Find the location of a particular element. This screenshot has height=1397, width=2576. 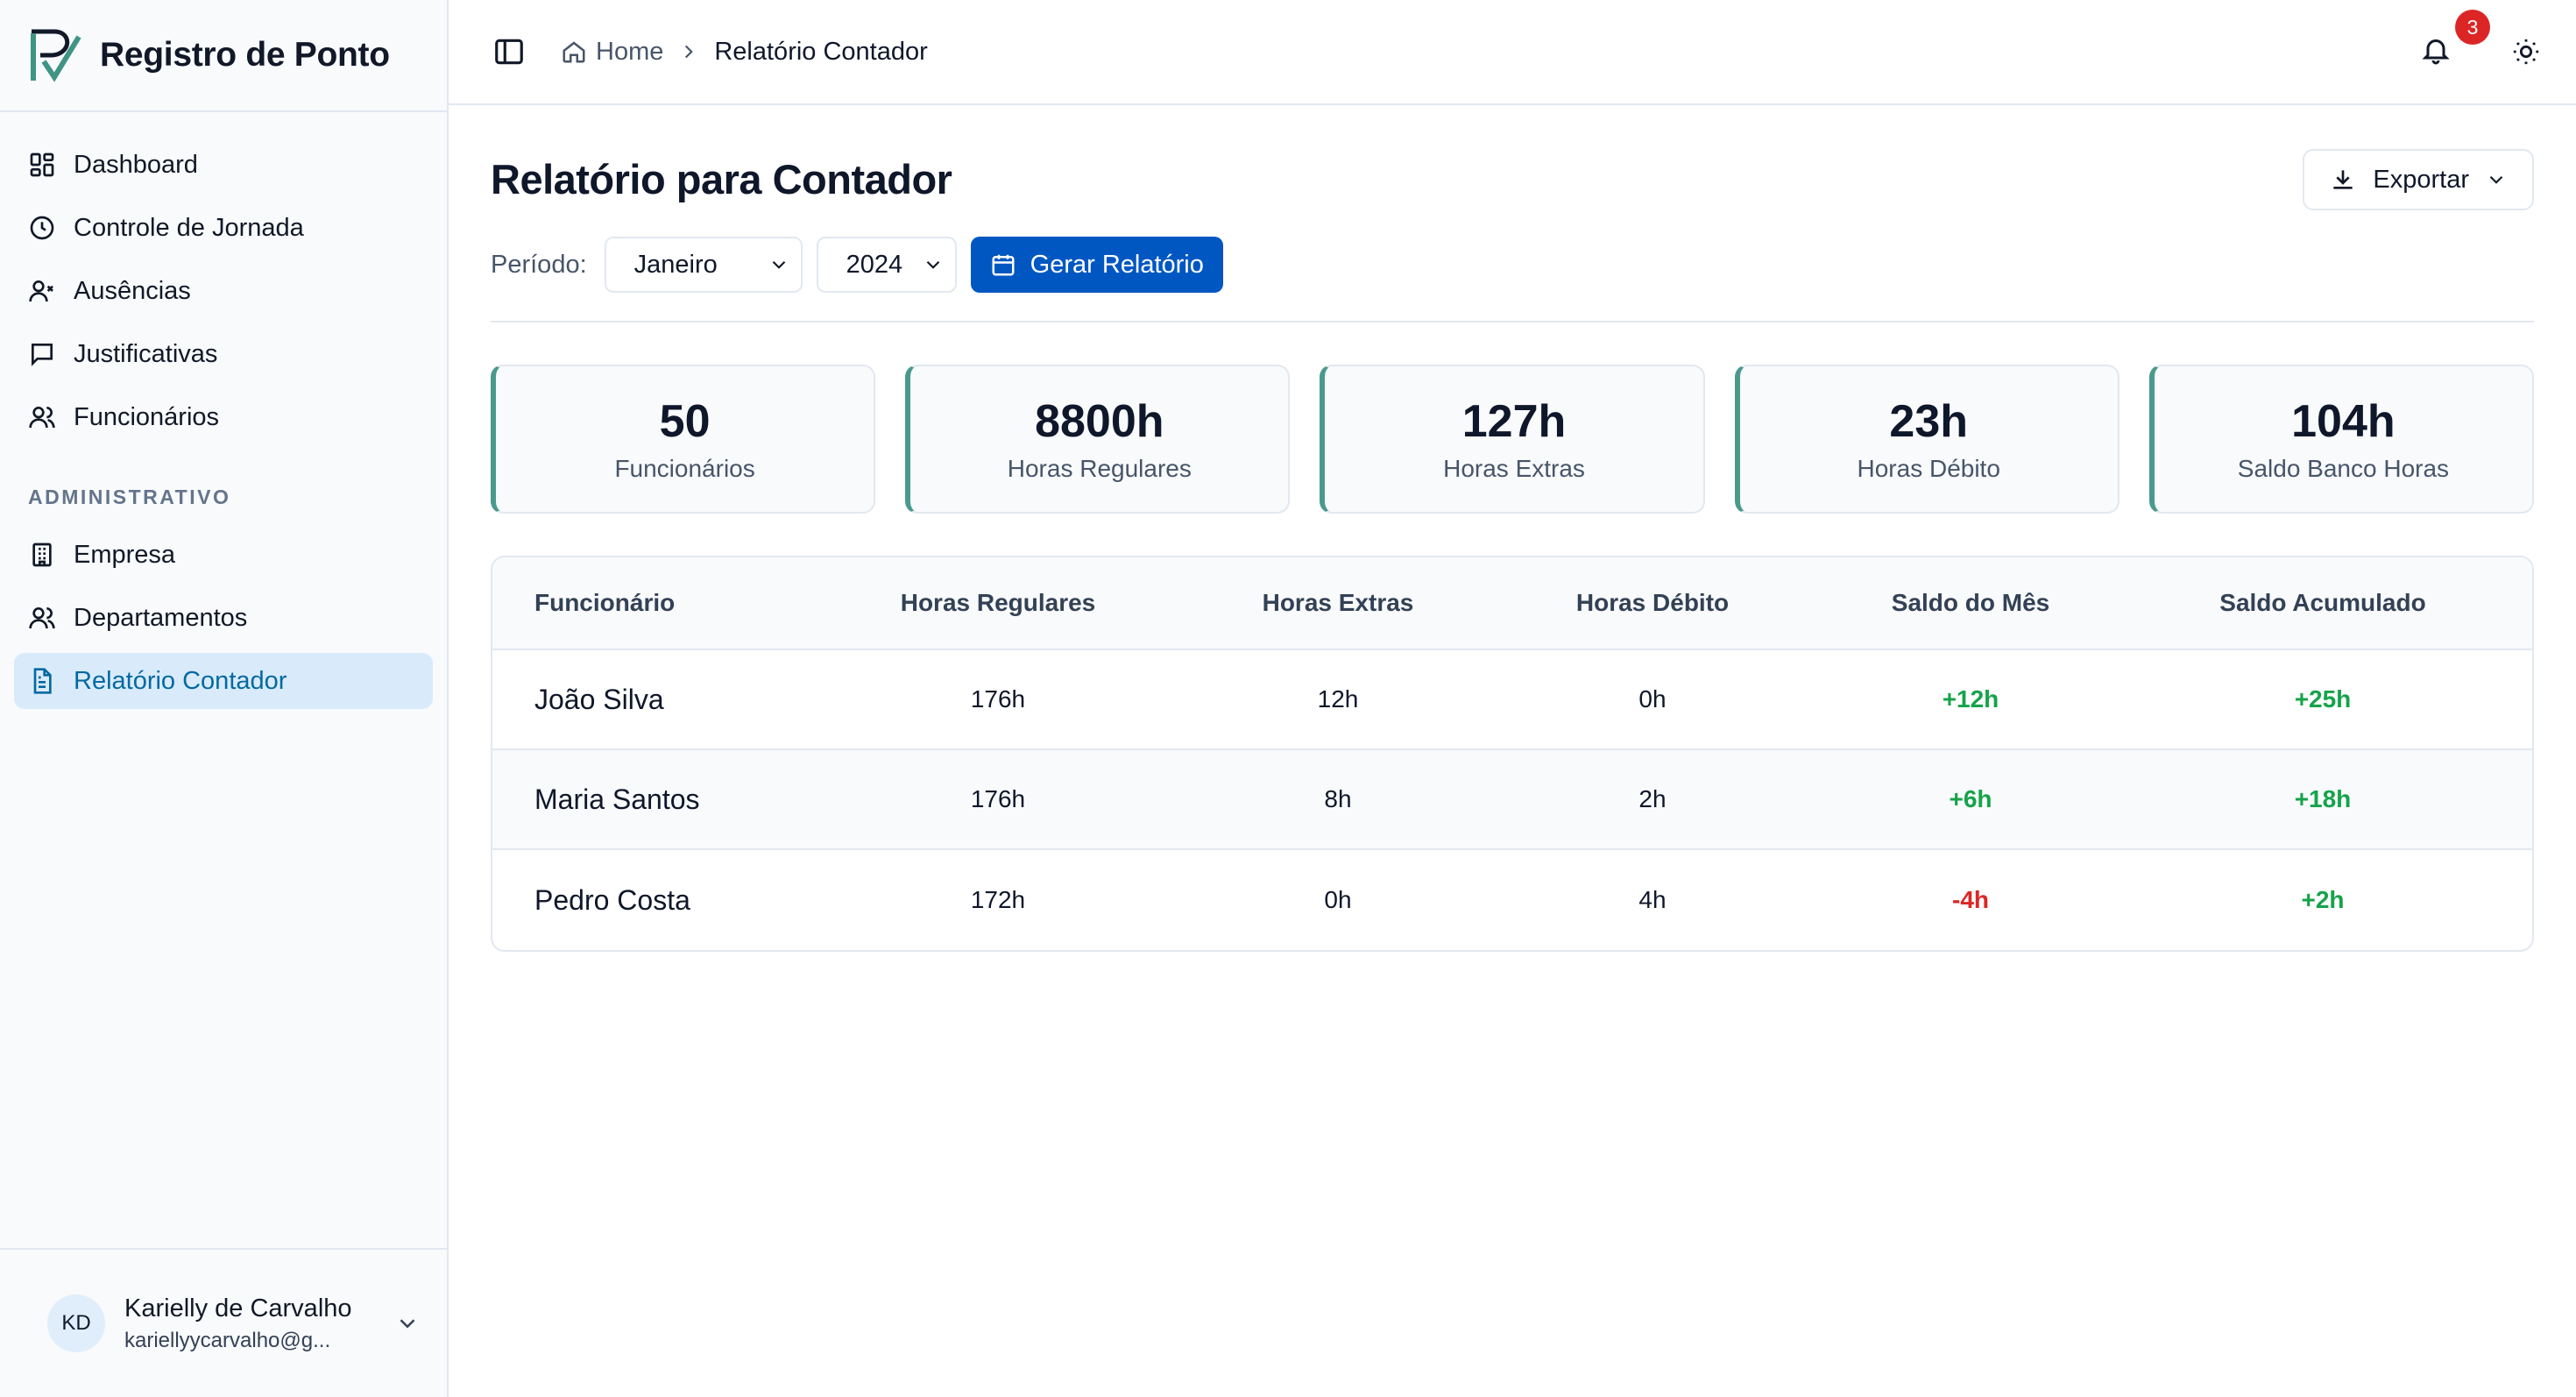

column-header: Saldo do Mês is located at coordinates (1970, 603).